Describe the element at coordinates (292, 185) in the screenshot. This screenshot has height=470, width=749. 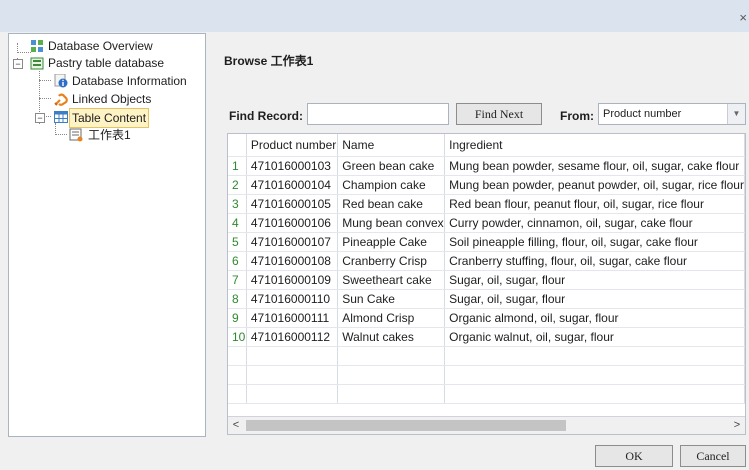
I see `table-cell: 471016000104` at that location.